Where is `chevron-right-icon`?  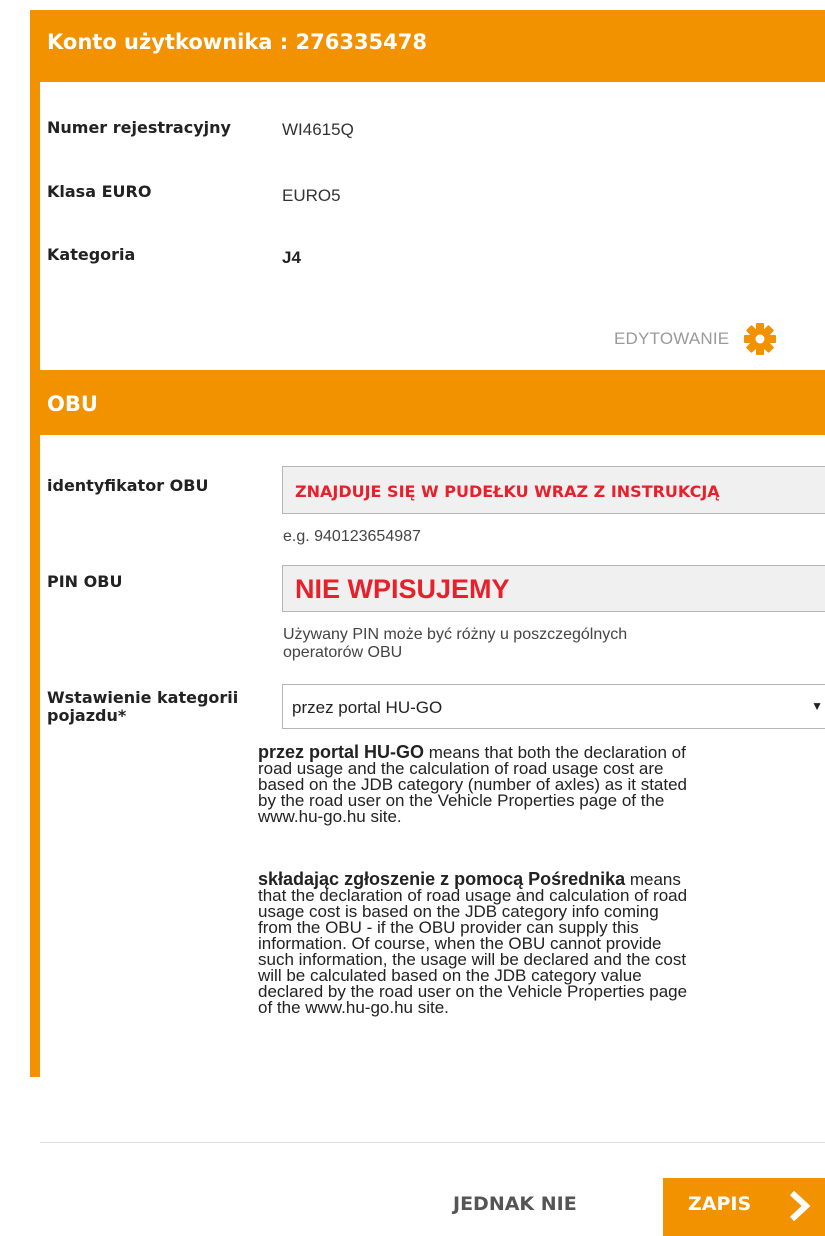 chevron-right-icon is located at coordinates (800, 1208).